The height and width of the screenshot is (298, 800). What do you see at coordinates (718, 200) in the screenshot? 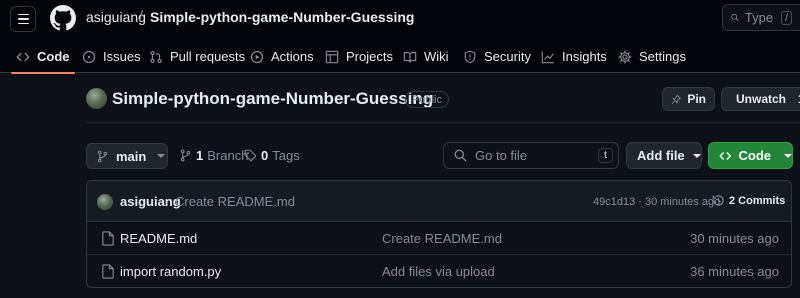
I see `history-icon` at bounding box center [718, 200].